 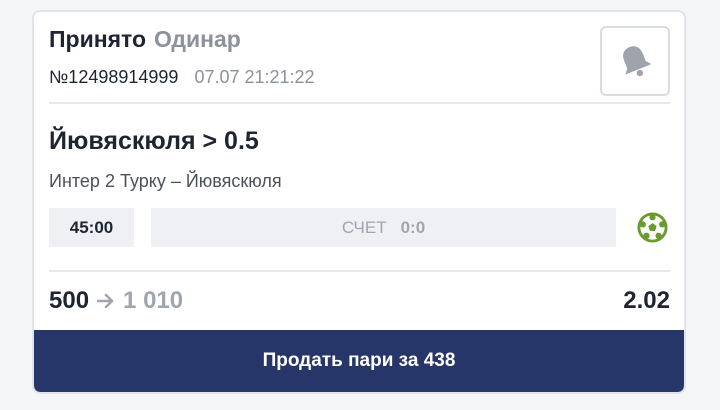 I want to click on score-label: СЧЕТ, so click(x=364, y=227).